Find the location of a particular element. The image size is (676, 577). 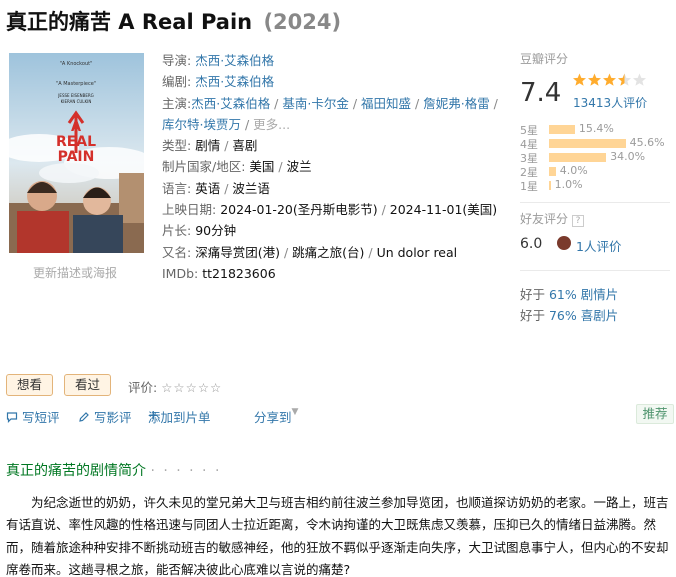

rating-count-link: 13413人评价 is located at coordinates (610, 102).